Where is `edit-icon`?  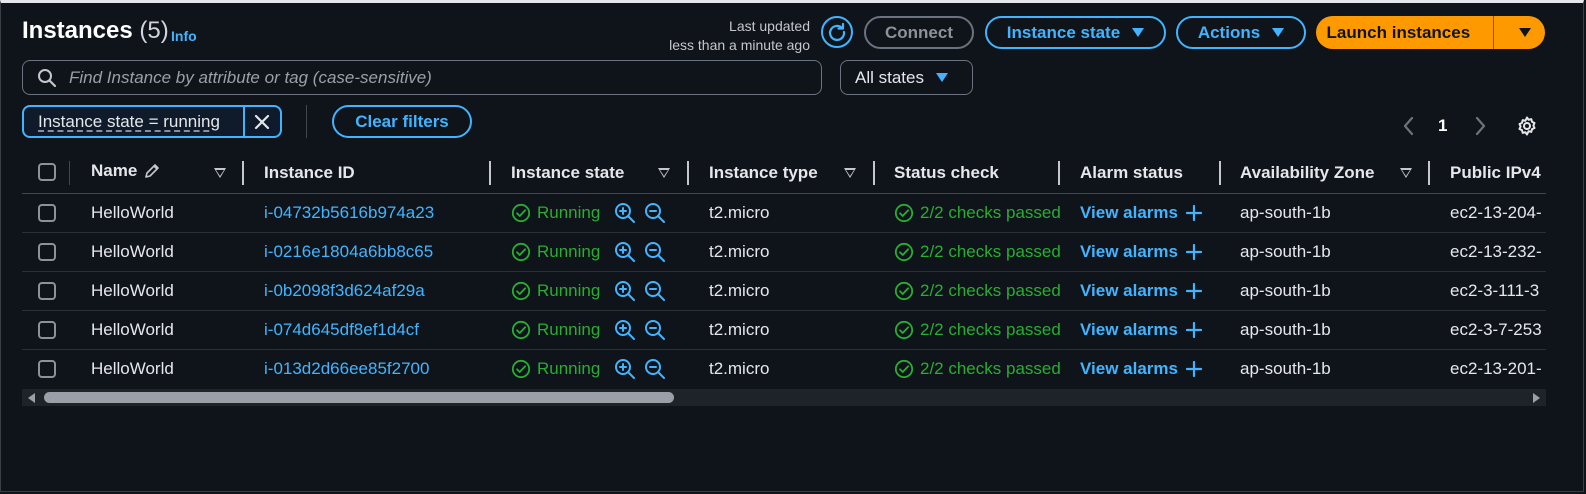 edit-icon is located at coordinates (152, 171).